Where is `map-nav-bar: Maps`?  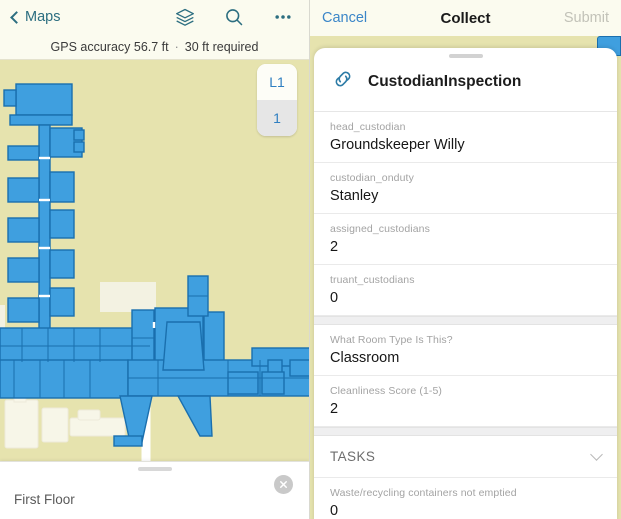
map-nav-bar: Maps is located at coordinates (154, 17).